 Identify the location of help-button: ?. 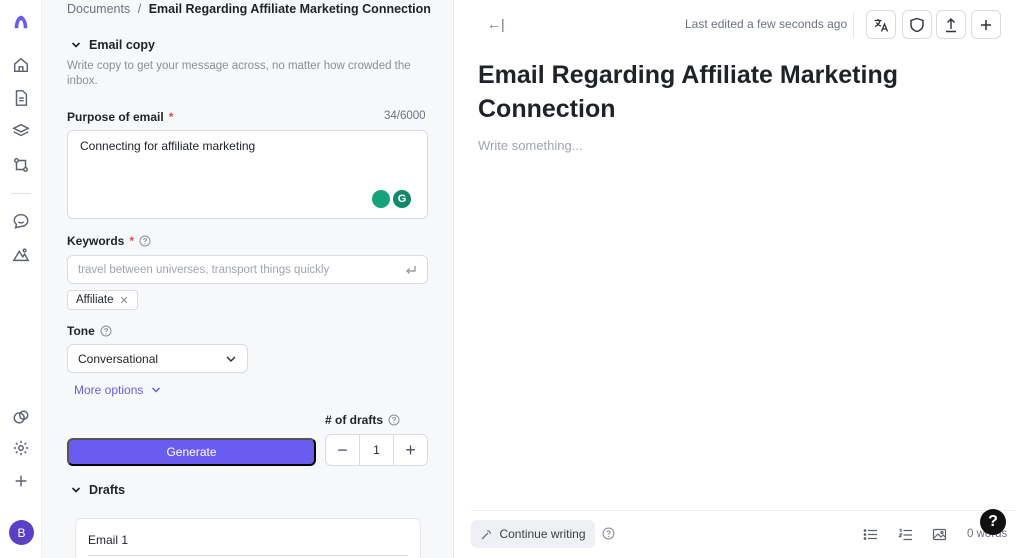
(993, 522).